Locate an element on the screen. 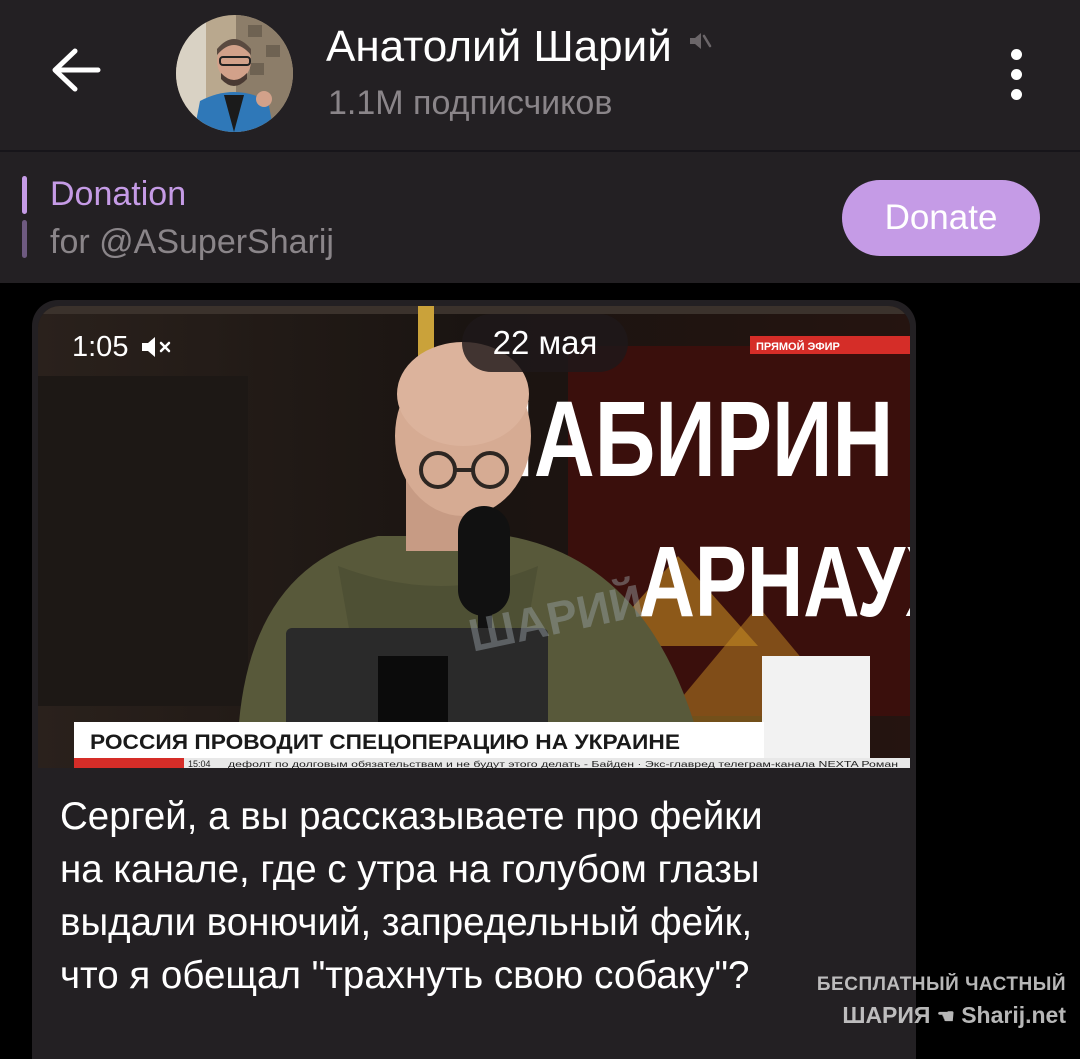 The height and width of the screenshot is (1059, 1080). volume-off-icon is located at coordinates (156, 347).